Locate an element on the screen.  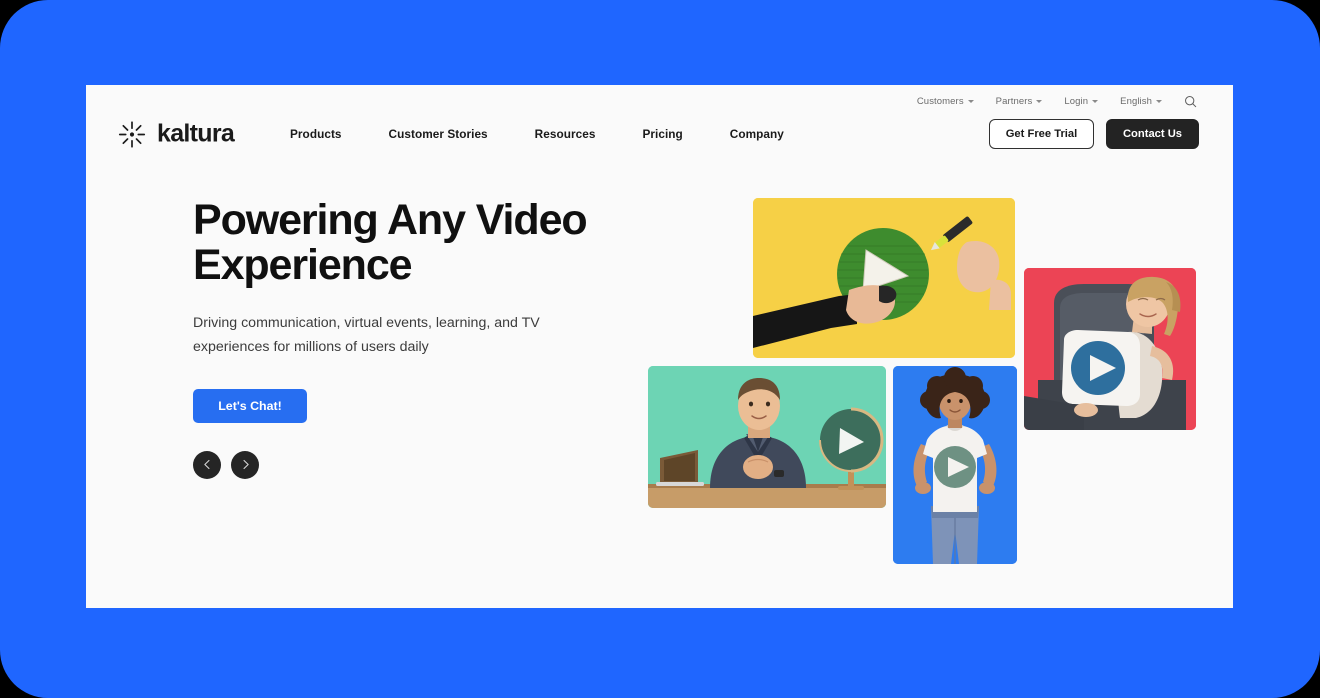
carousel-prev-button is located at coordinates (207, 464).